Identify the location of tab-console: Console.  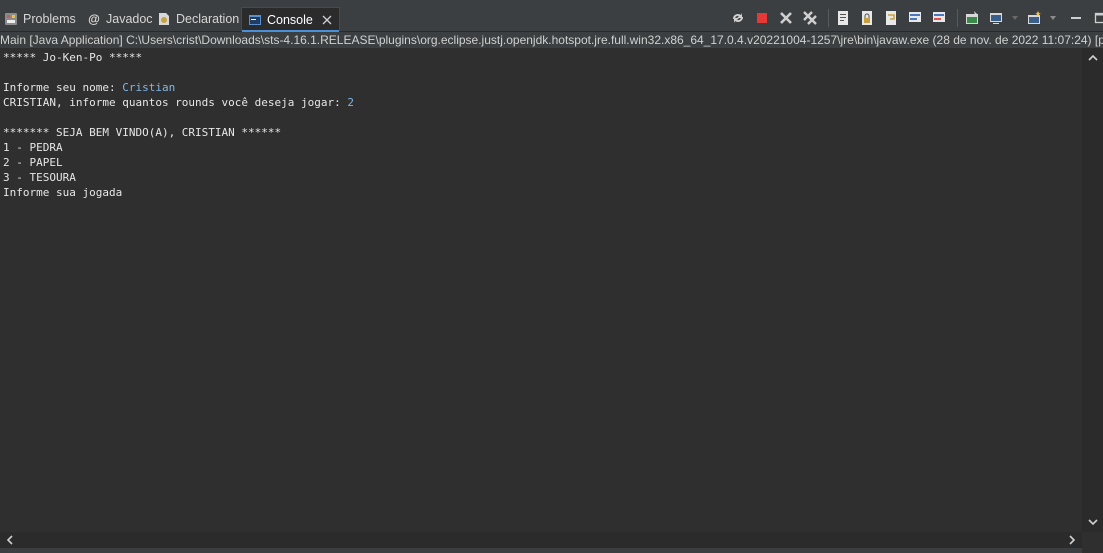
(290, 19).